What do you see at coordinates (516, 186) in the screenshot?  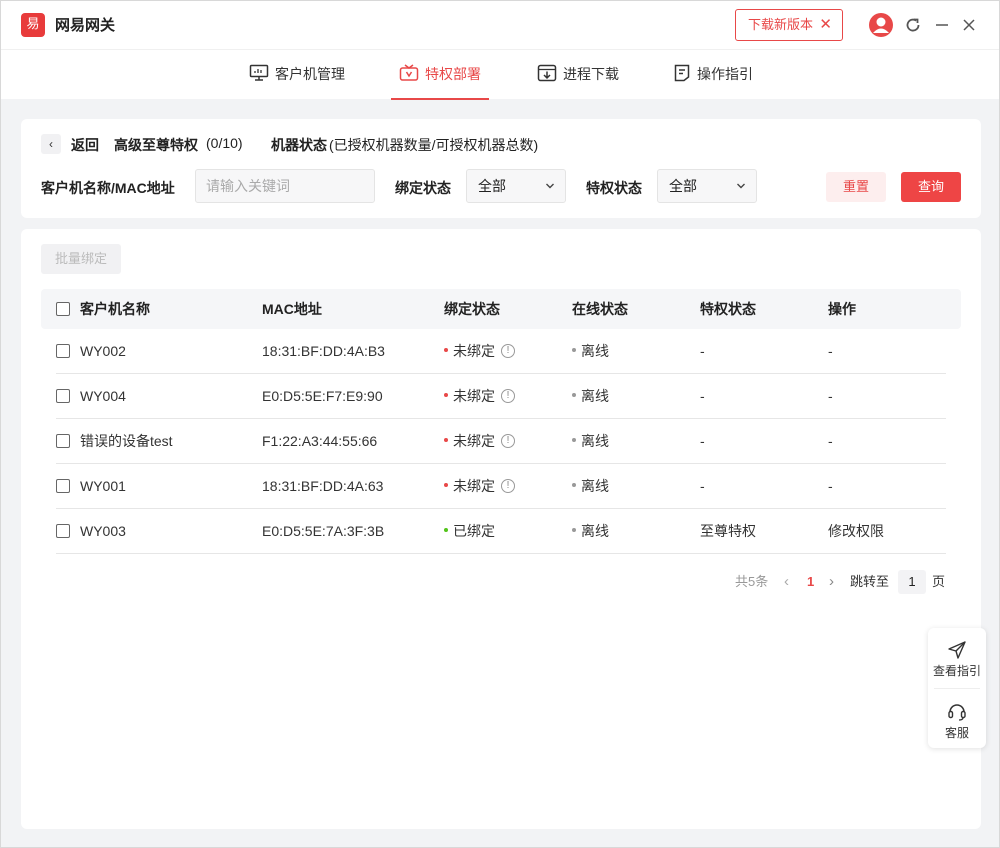 I see `bind-status-select: 全部` at bounding box center [516, 186].